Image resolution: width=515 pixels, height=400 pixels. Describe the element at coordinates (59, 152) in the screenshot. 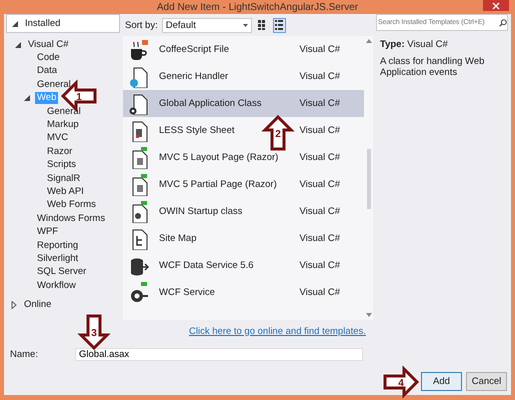

I see `tree-item: Razor` at that location.